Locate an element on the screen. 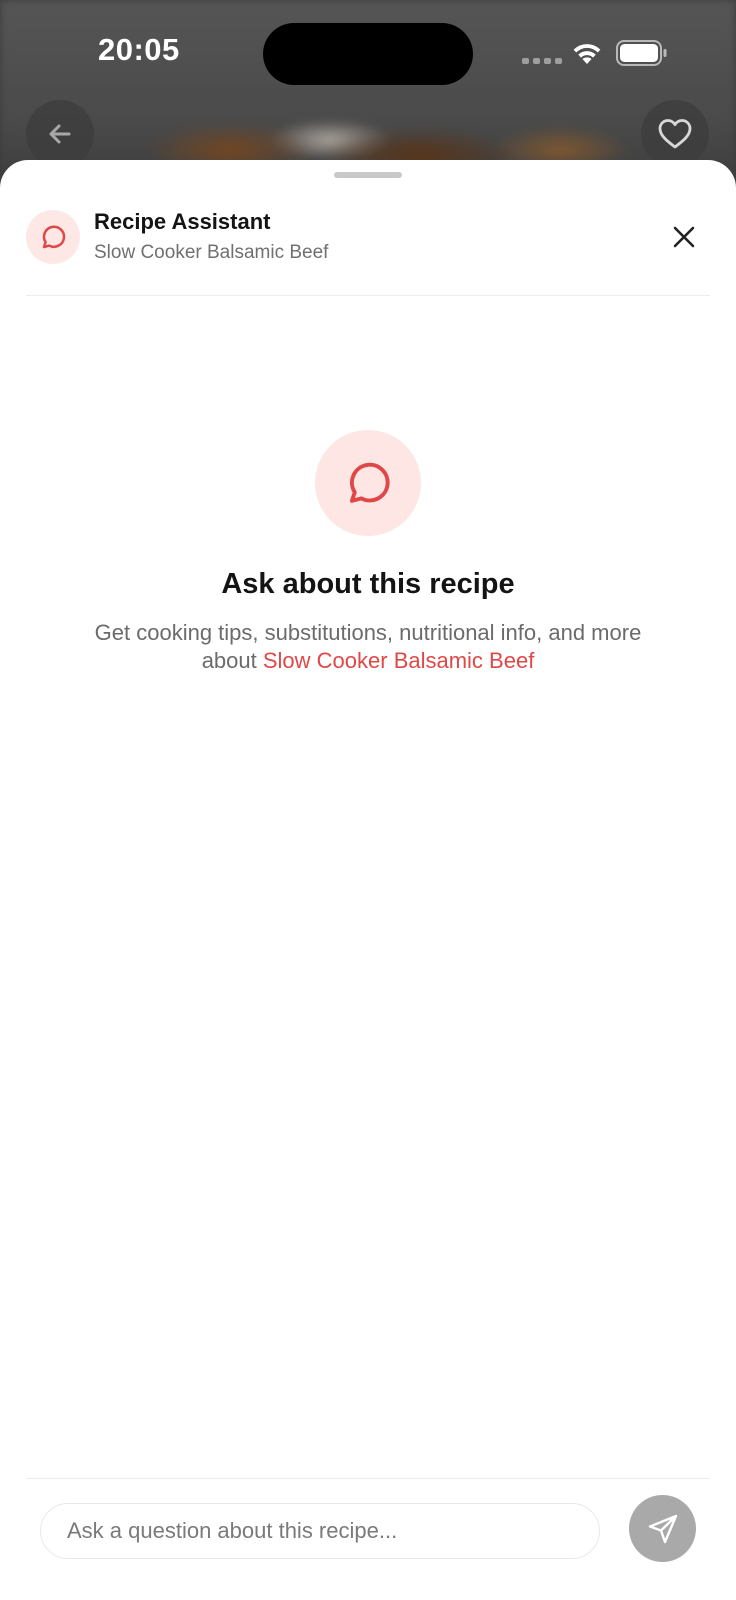  status-bar: 20:05 is located at coordinates (368, 50).